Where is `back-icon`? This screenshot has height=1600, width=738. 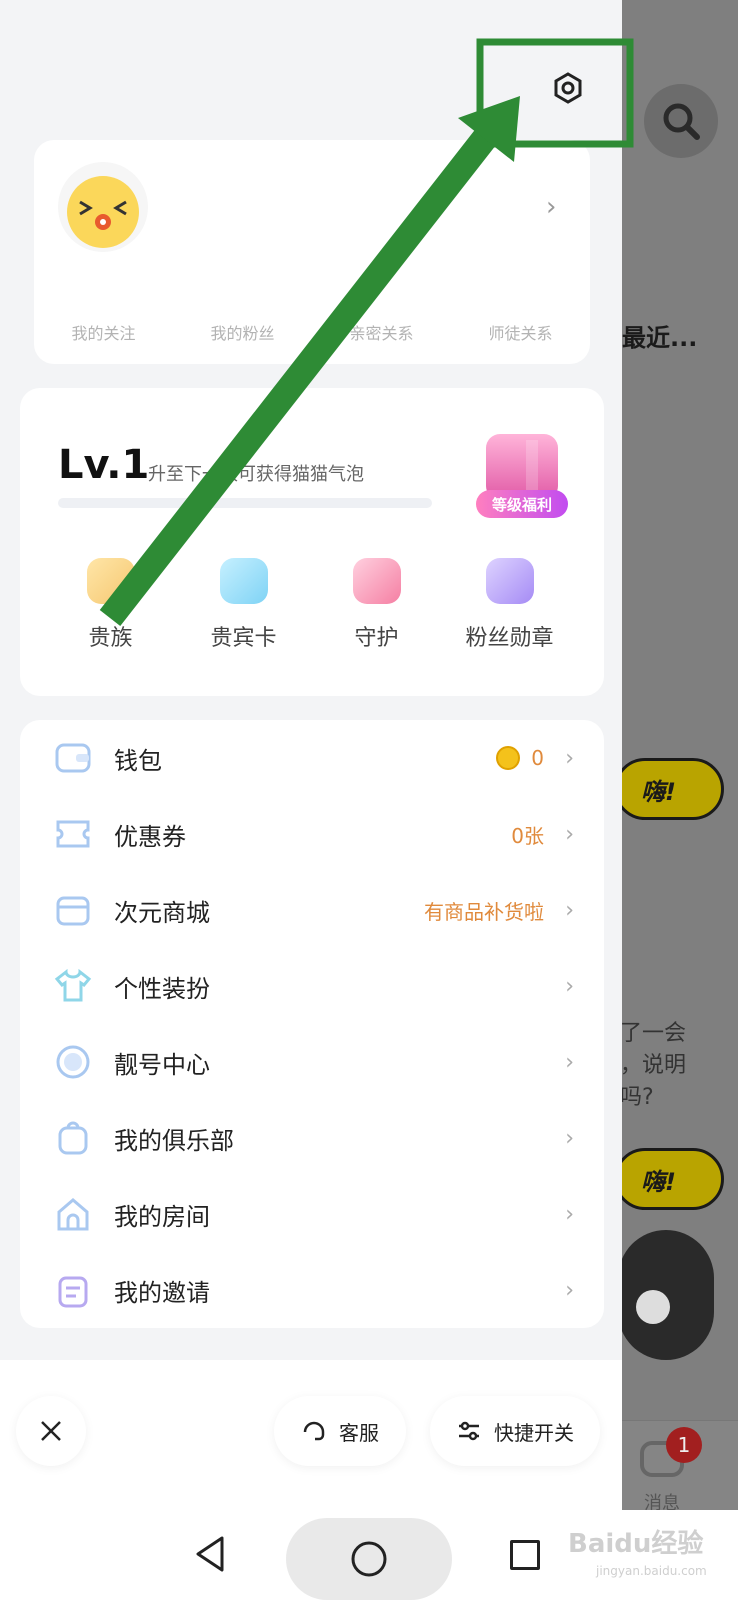 back-icon is located at coordinates (210, 1554).